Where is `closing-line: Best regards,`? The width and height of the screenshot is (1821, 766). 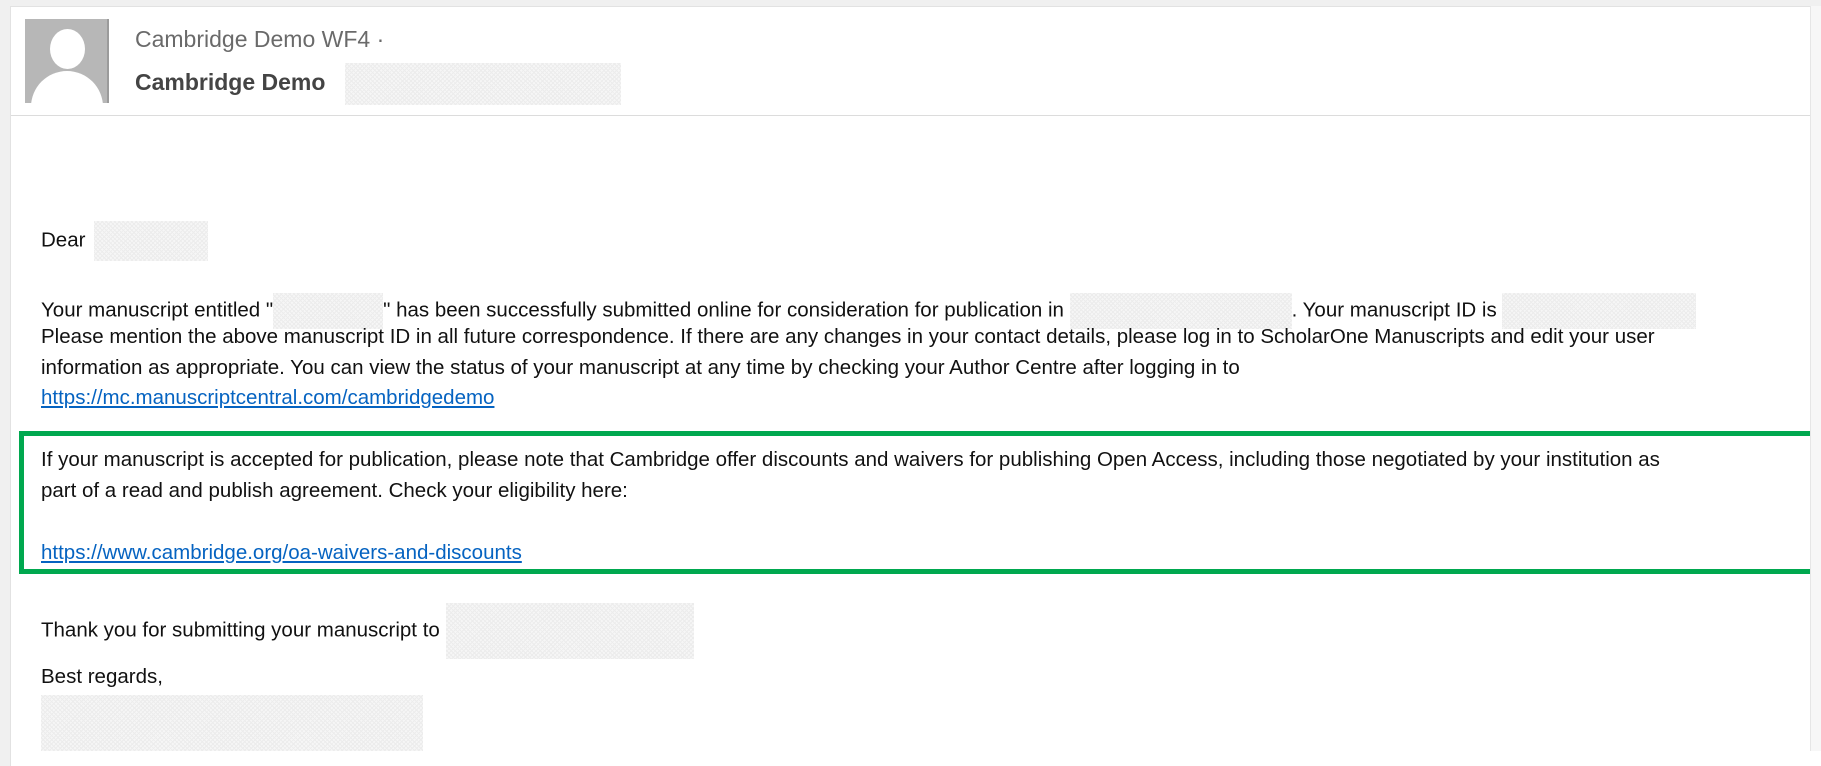
closing-line: Best regards, is located at coordinates (102, 676).